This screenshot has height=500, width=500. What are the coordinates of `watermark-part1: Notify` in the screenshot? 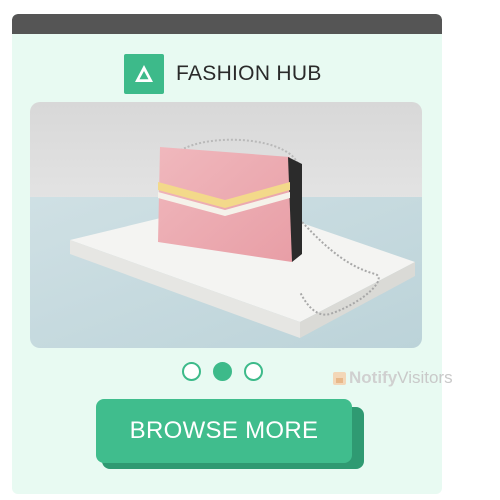 It's located at (373, 377).